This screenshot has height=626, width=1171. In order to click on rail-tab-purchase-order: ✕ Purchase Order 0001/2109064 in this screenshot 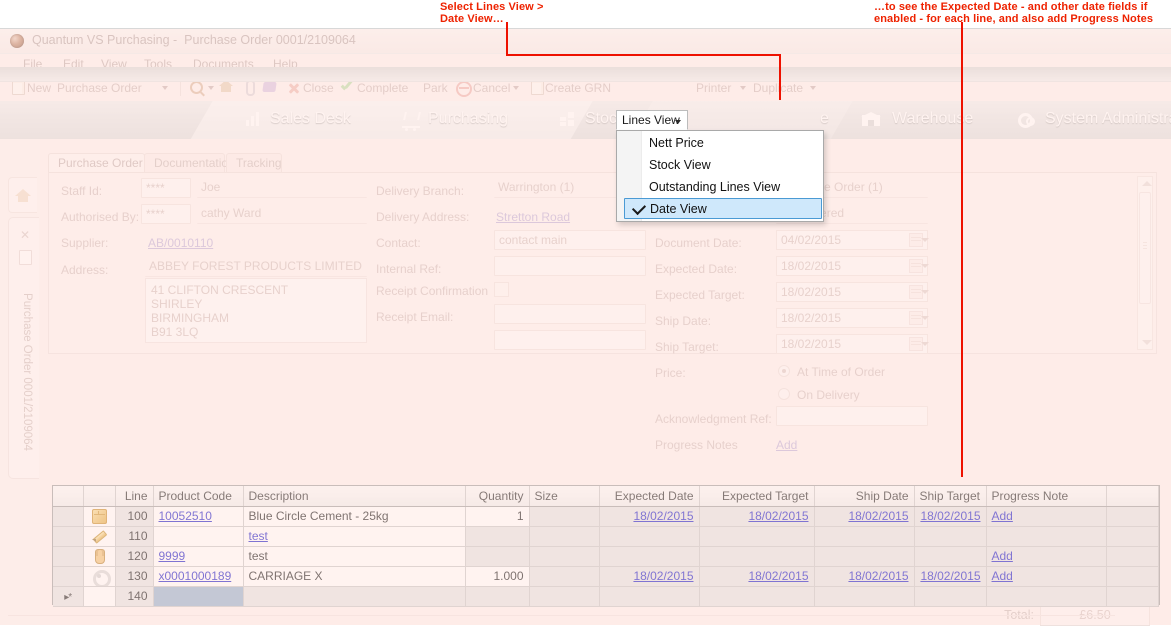, I will do `click(23, 348)`.